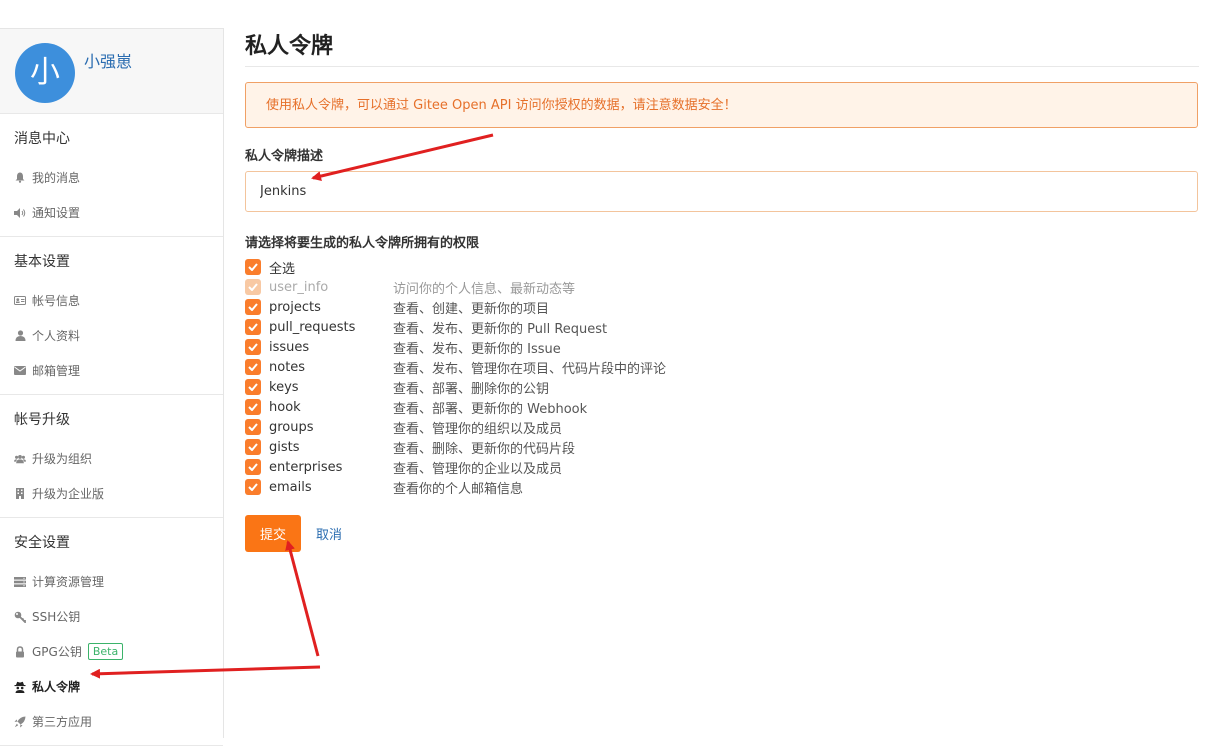 The height and width of the screenshot is (746, 1208). I want to click on sidebar-item: 私人令牌, so click(111, 686).